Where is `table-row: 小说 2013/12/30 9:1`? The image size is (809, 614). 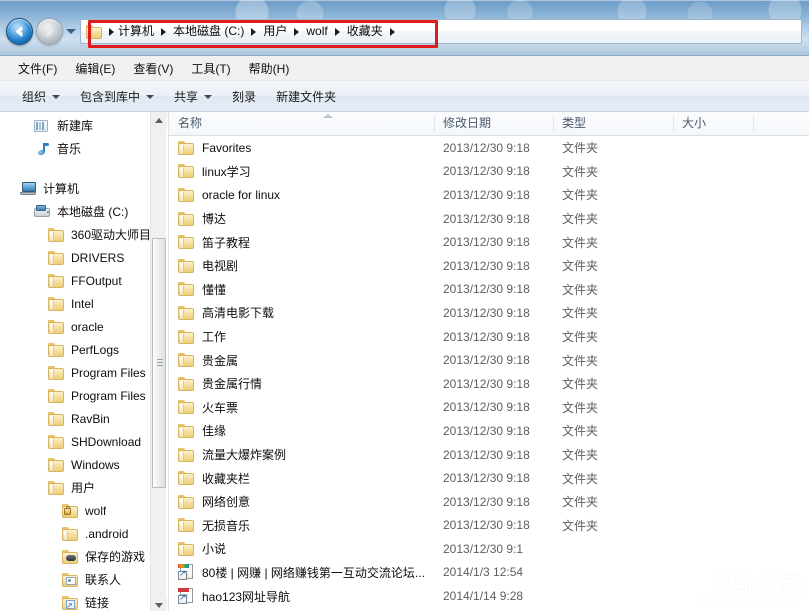
table-row: 小说 2013/12/30 9:1 is located at coordinates (489, 549).